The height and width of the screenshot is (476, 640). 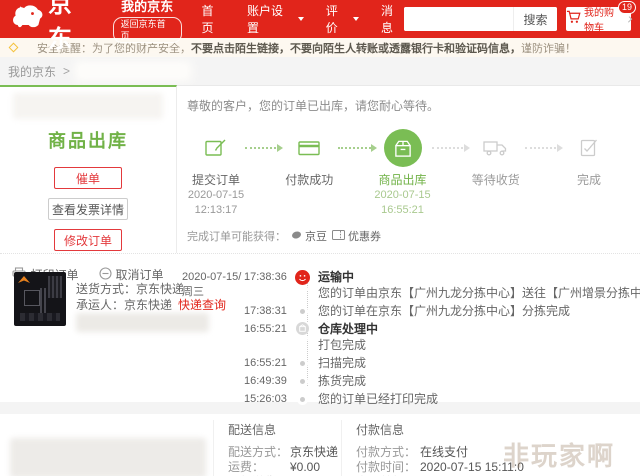 What do you see at coordinates (108, 457) in the screenshot?
I see `redacted-recipient-info` at bounding box center [108, 457].